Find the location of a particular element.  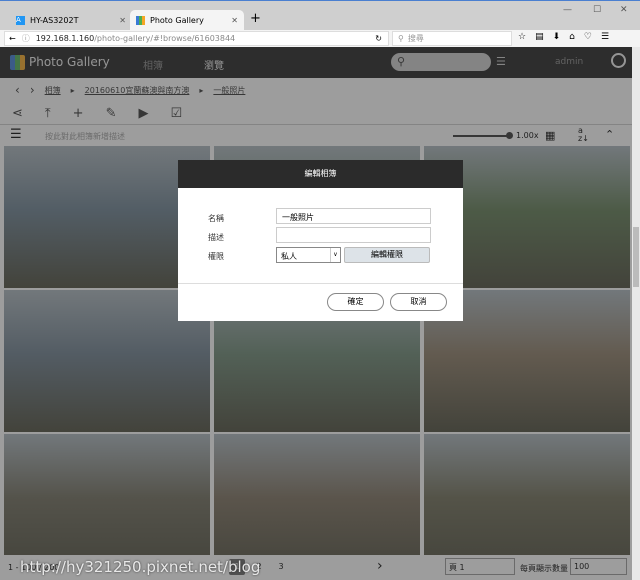

name-label: 名稱 is located at coordinates (216, 218).